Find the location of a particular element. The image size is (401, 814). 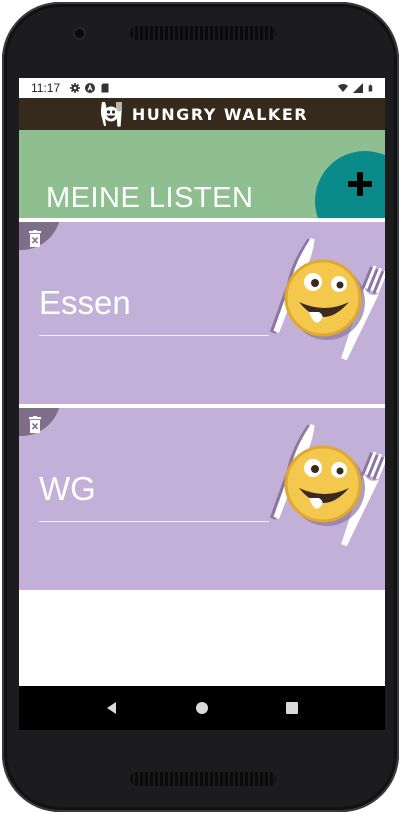

sd-card-icon is located at coordinates (105, 88).